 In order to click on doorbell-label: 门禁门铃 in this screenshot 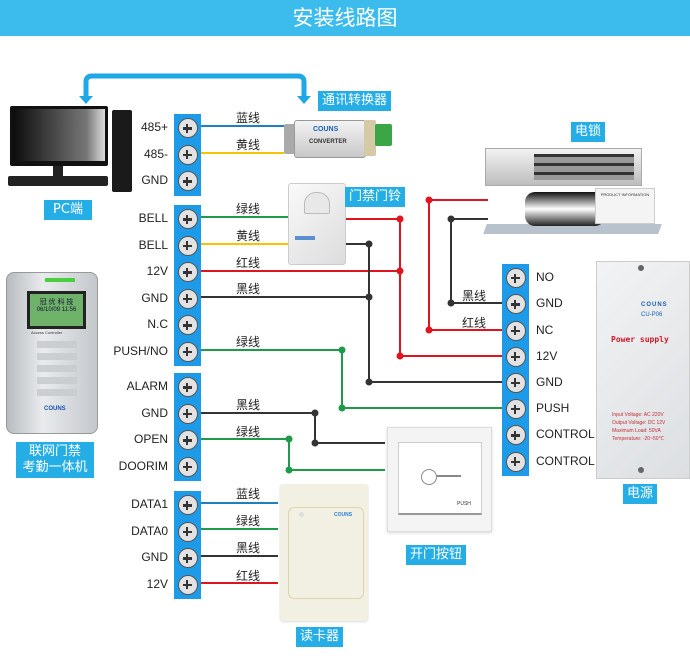, I will do `click(375, 197)`.